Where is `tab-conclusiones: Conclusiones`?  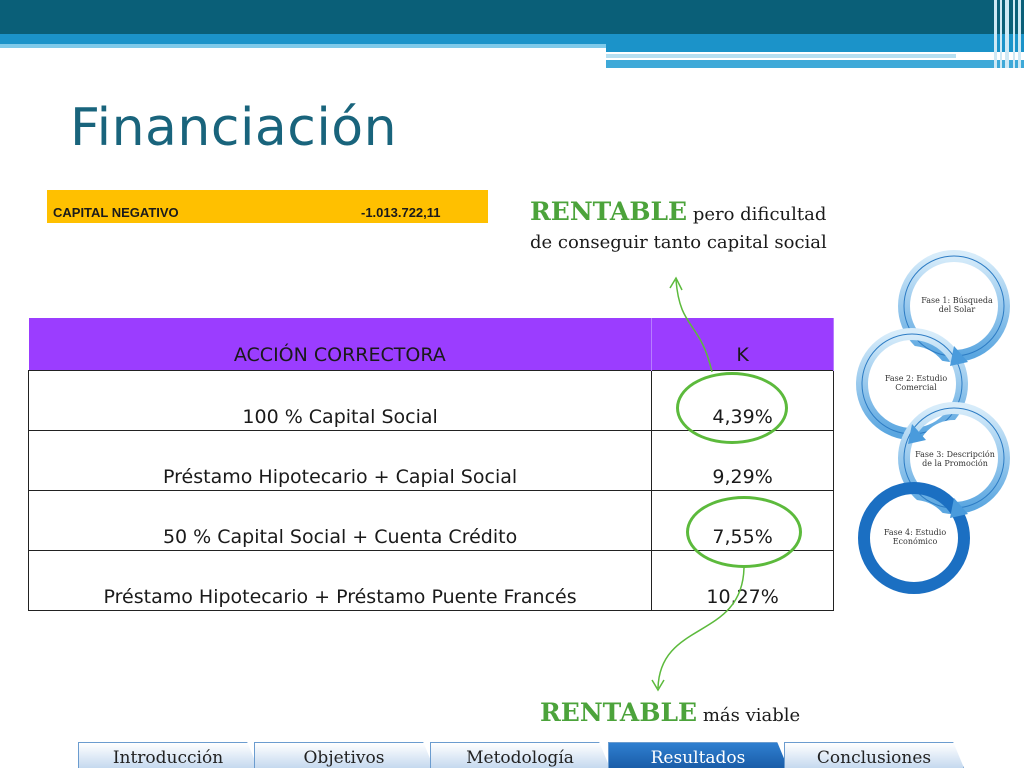
tab-conclusiones: Conclusiones is located at coordinates (874, 755).